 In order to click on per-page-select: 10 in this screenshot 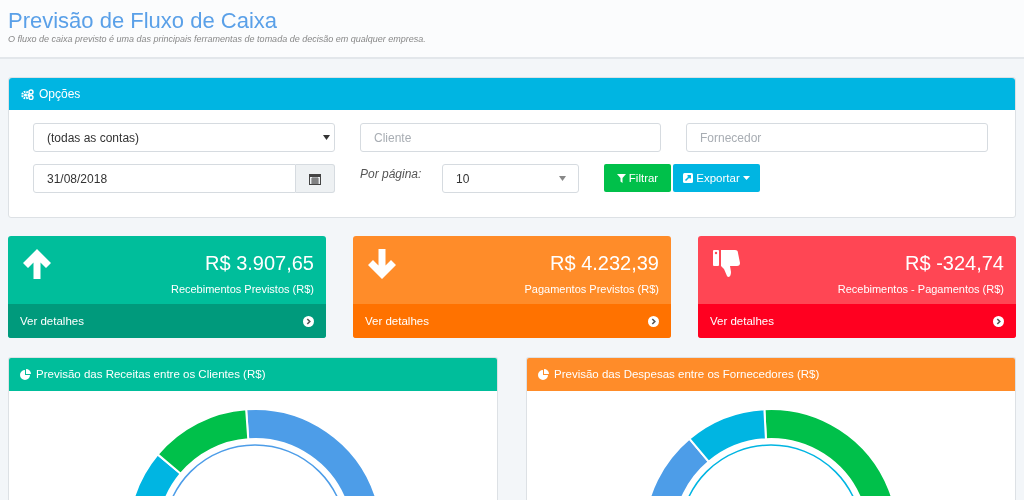, I will do `click(510, 178)`.